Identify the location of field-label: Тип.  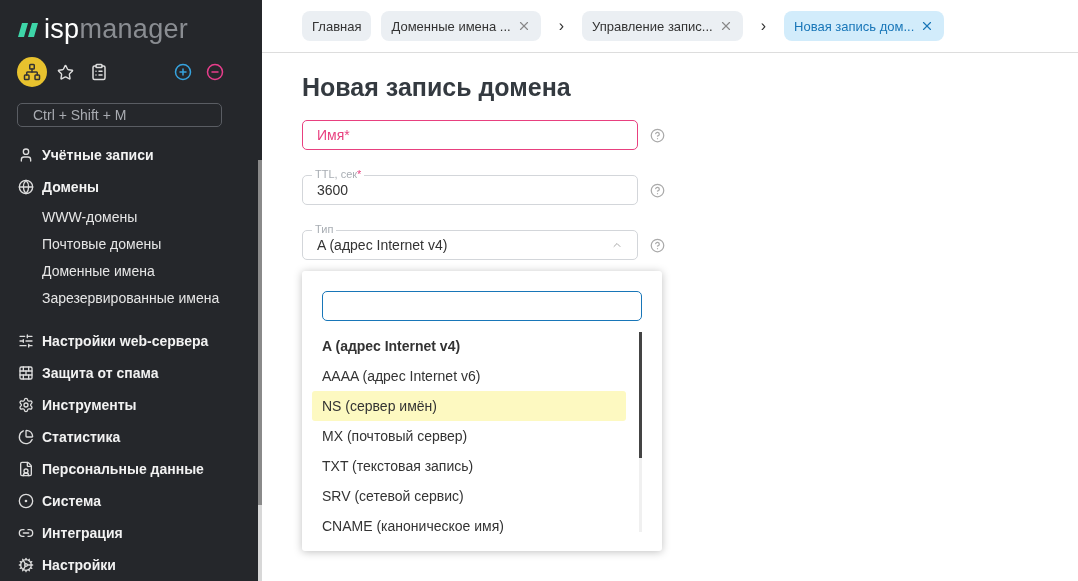
(324, 229).